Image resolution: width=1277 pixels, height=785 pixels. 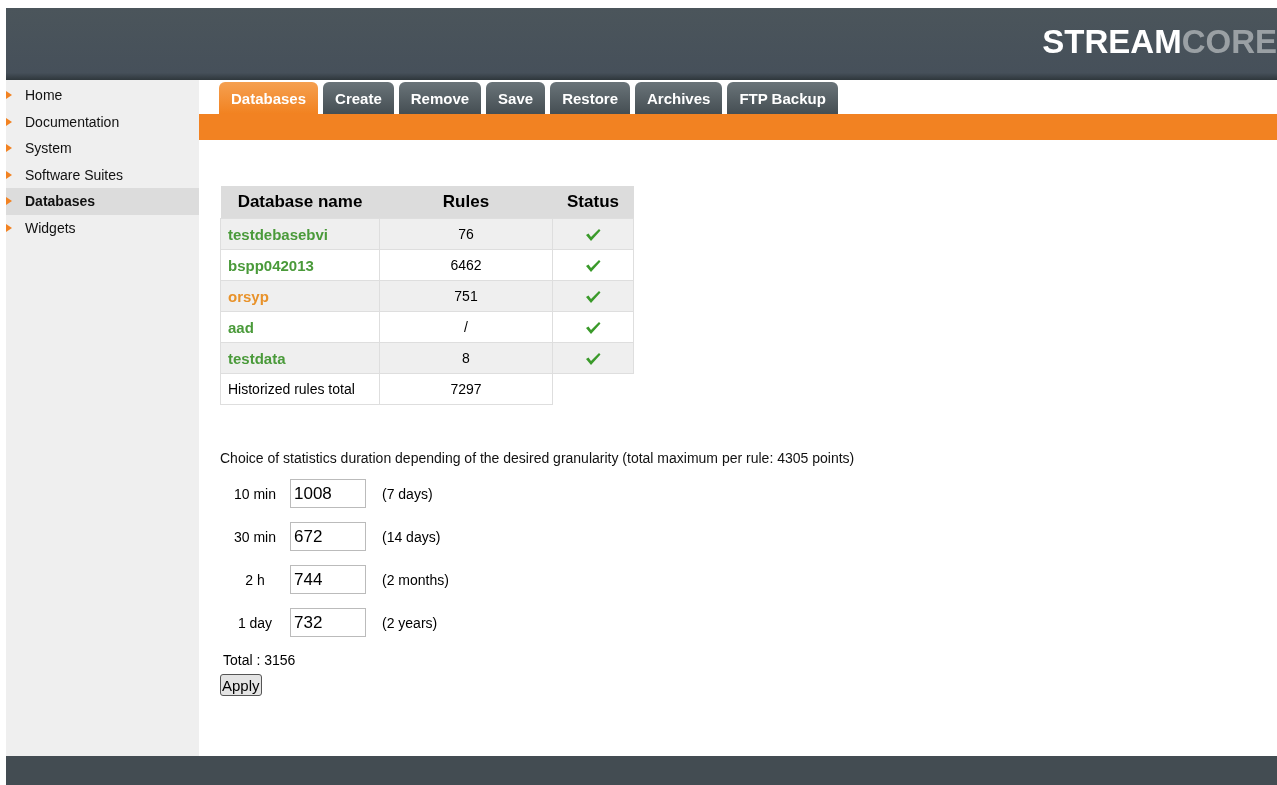 I want to click on total-text: Total : 3156, so click(x=260, y=660).